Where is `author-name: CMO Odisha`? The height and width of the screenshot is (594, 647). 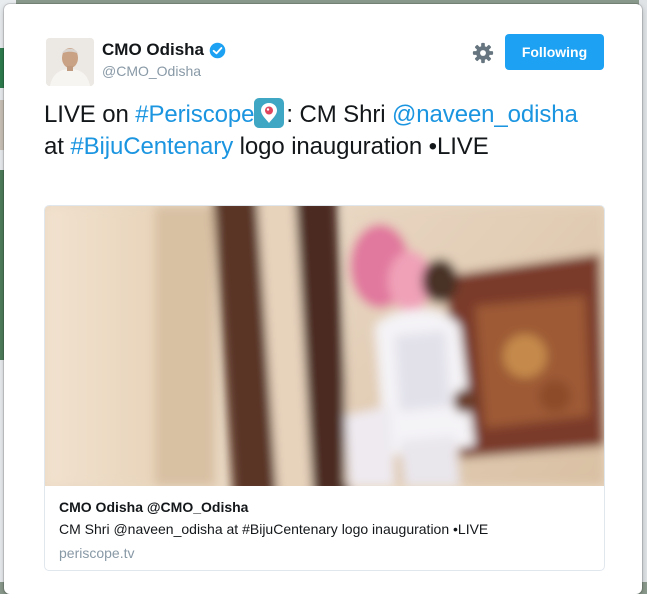
author-name: CMO Odisha is located at coordinates (164, 50).